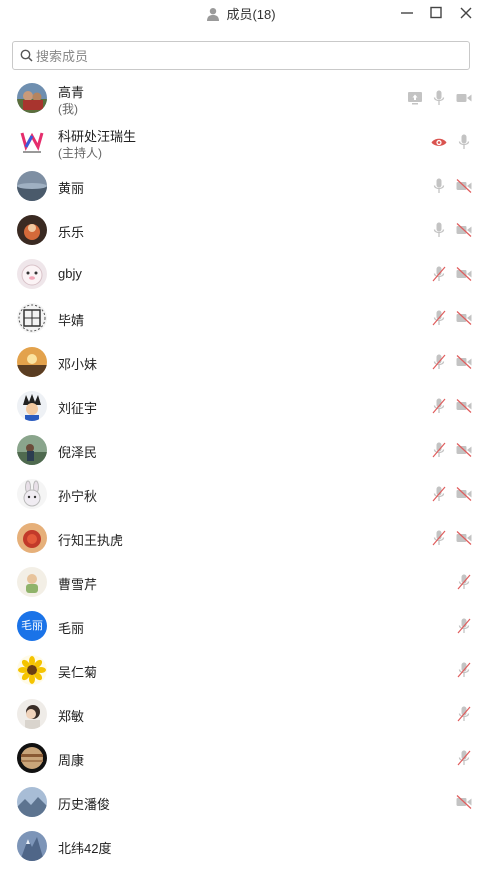 This screenshot has width=482, height=877. Describe the element at coordinates (241, 714) in the screenshot. I see `member-row: 郑敏` at that location.